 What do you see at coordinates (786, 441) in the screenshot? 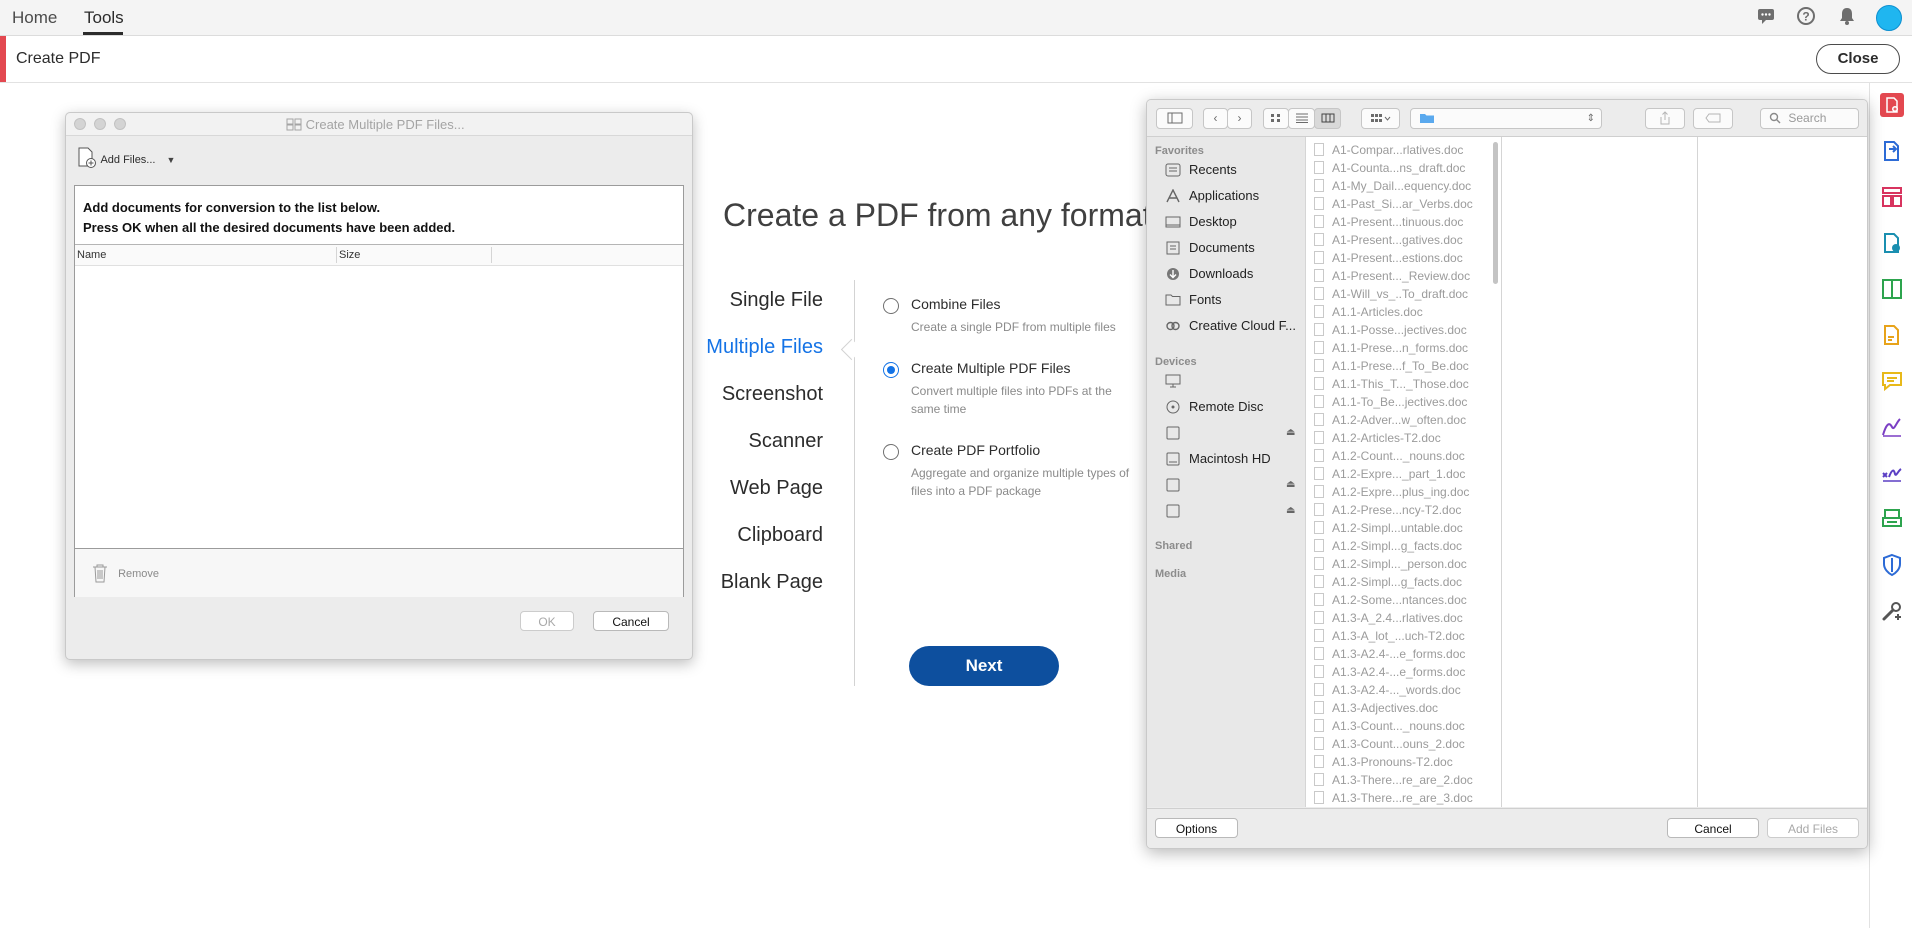
I see `format-scanner: Scanner` at bounding box center [786, 441].